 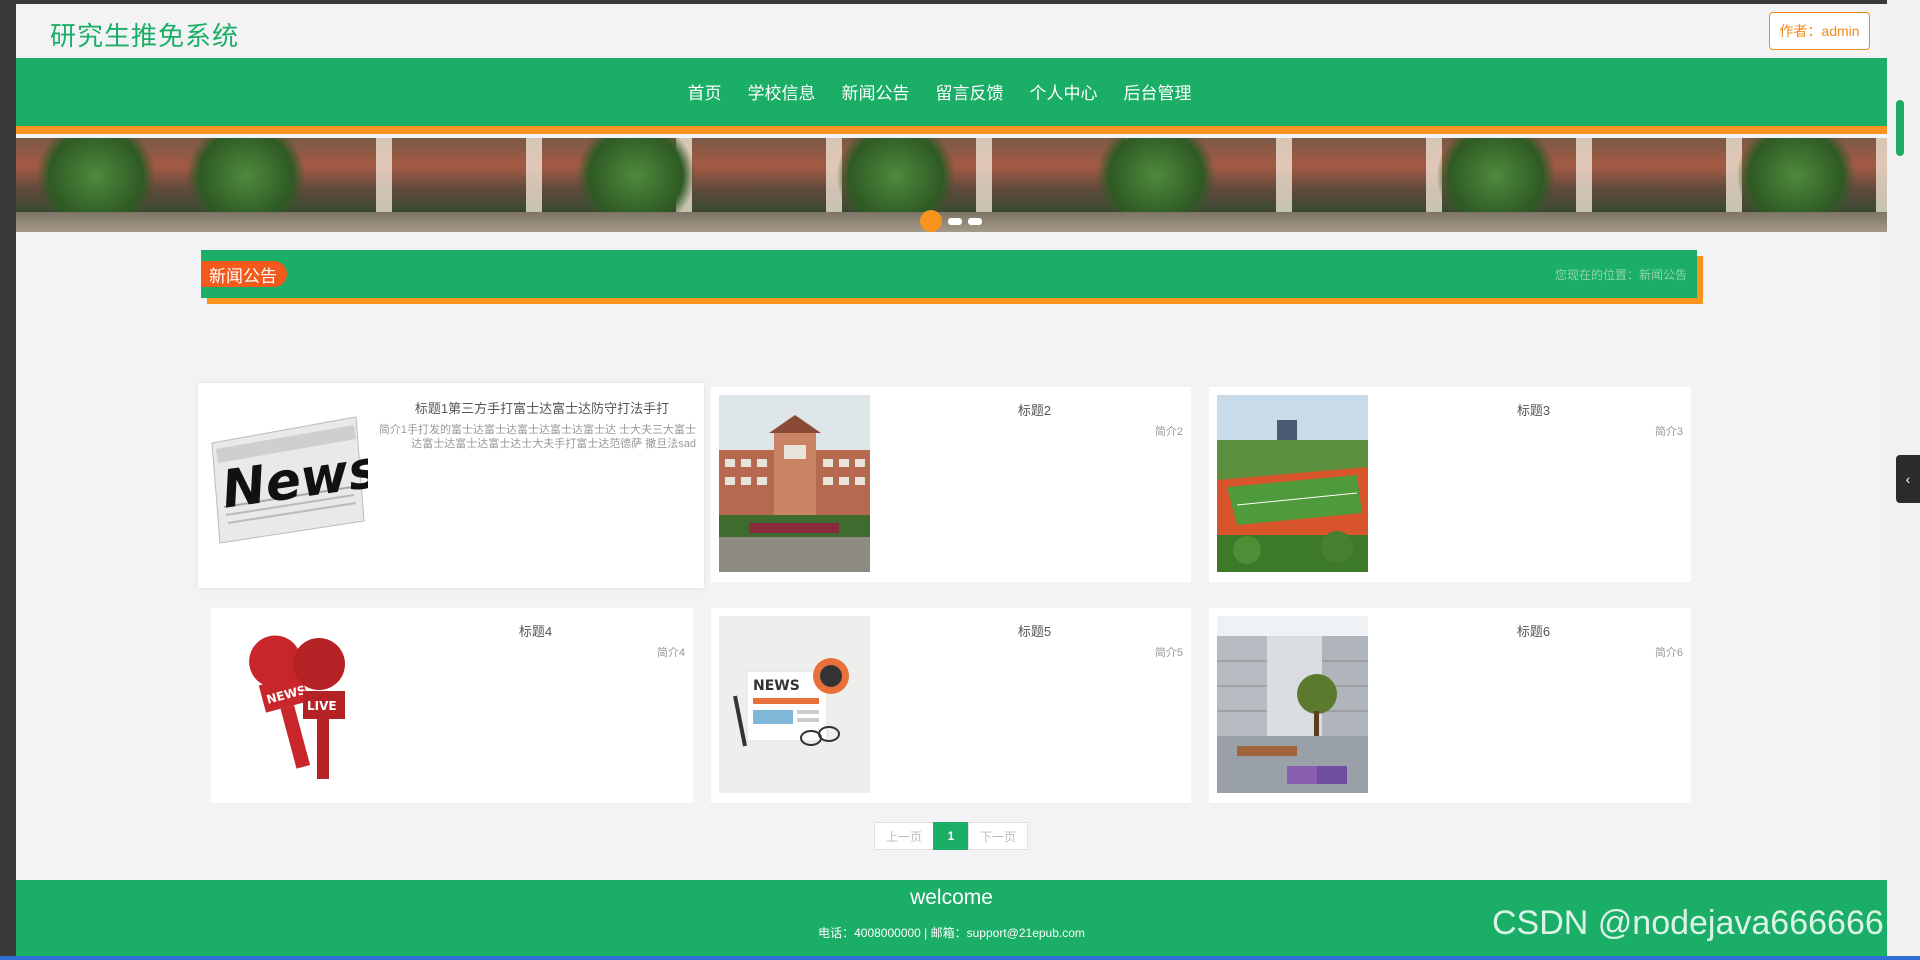 I want to click on bottom-progress-line, so click(x=960, y=958).